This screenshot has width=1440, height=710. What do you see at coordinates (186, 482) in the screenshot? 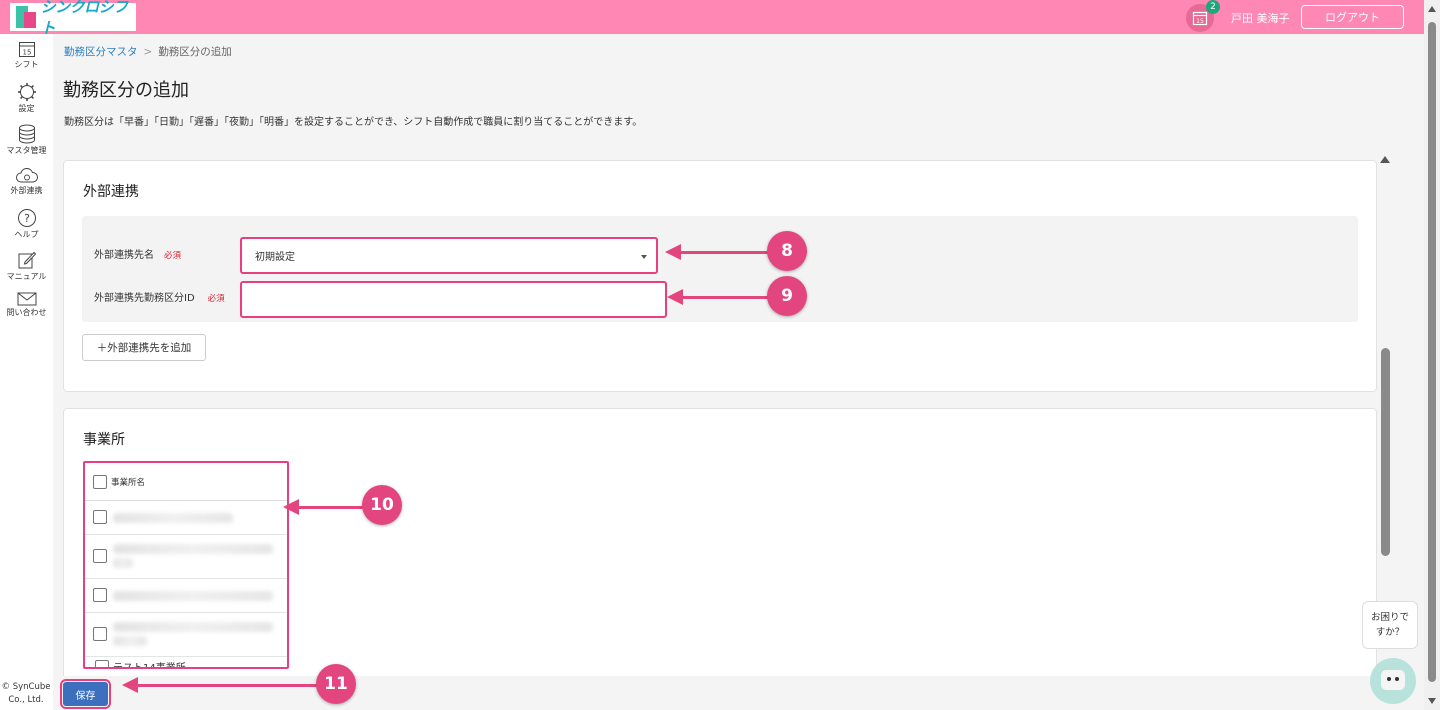
I see `office-table-header: 事業所名` at bounding box center [186, 482].